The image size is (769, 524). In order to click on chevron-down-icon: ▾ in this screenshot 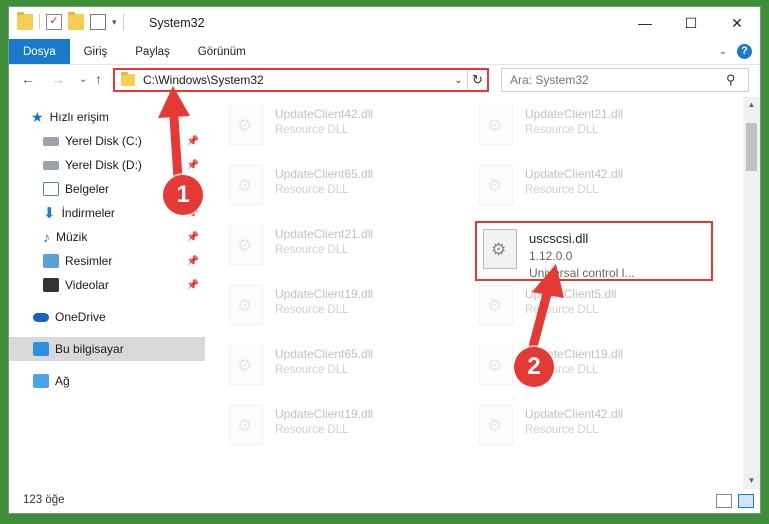, I will do `click(114, 22)`.